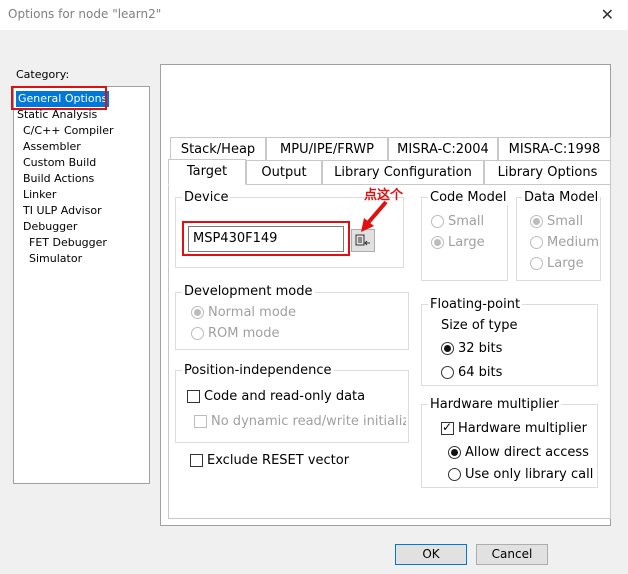 This screenshot has height=574, width=628. I want to click on no-dynamic-init-checkbox: No dynamic read/write initializatio, so click(300, 421).